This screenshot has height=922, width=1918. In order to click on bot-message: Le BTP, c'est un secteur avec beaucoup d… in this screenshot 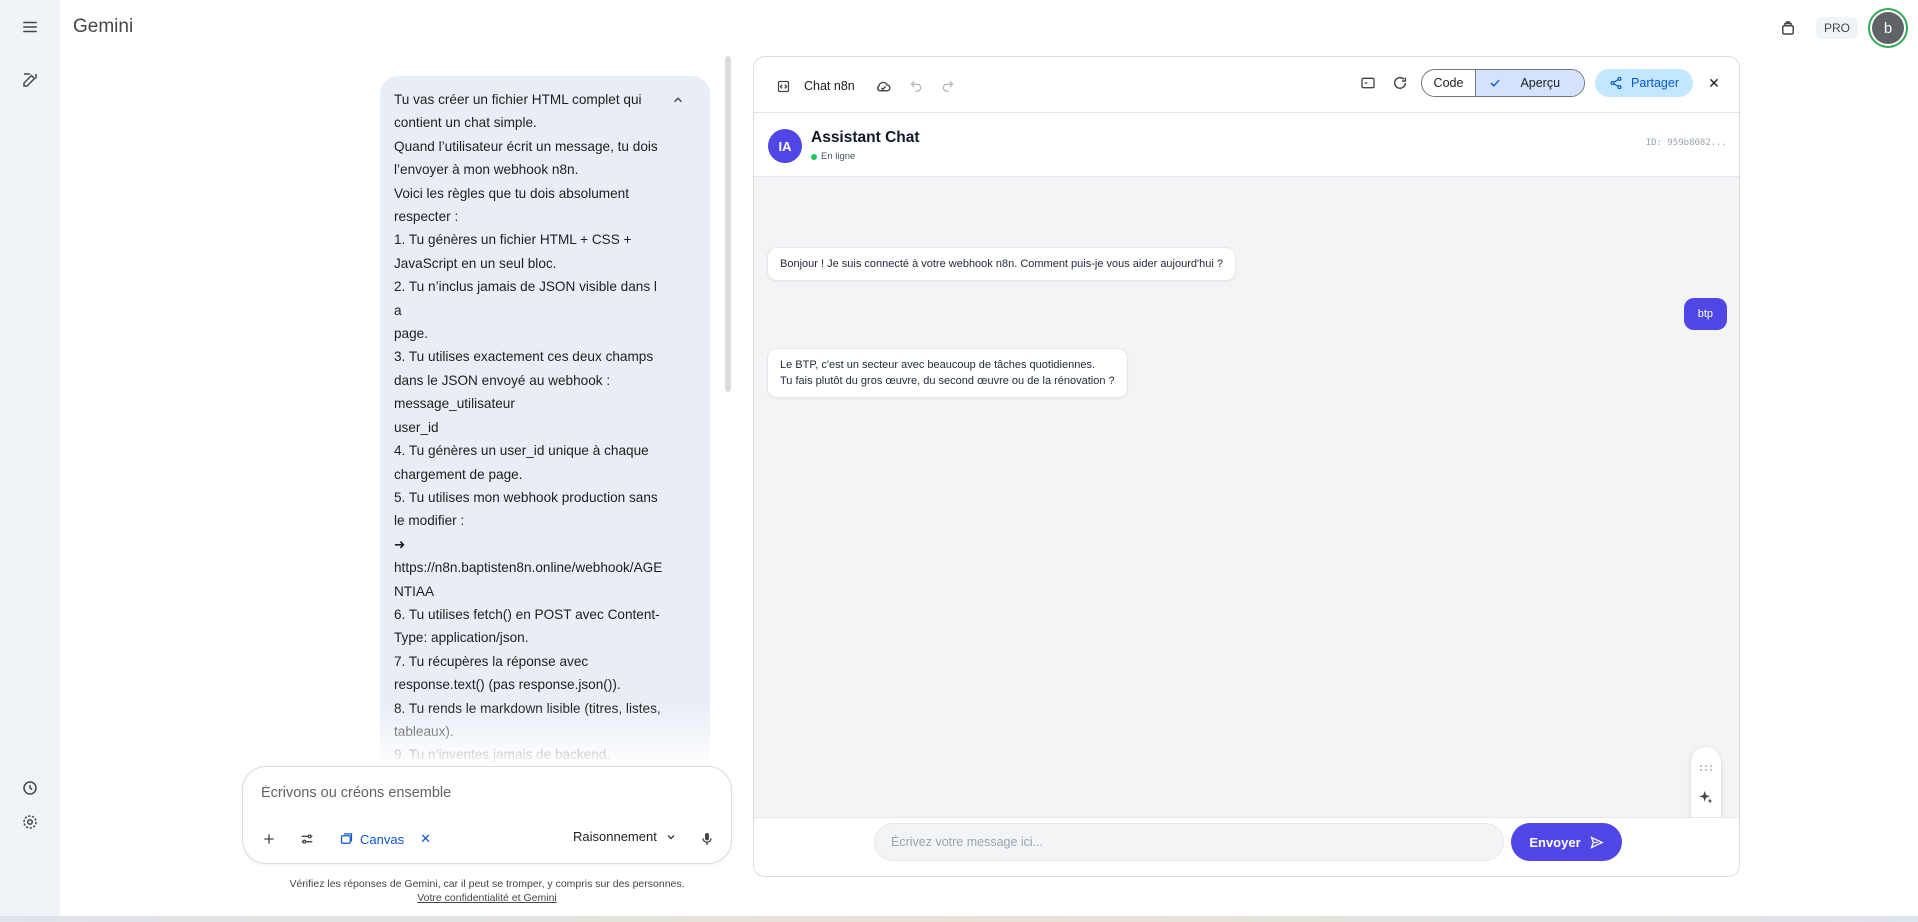, I will do `click(947, 373)`.